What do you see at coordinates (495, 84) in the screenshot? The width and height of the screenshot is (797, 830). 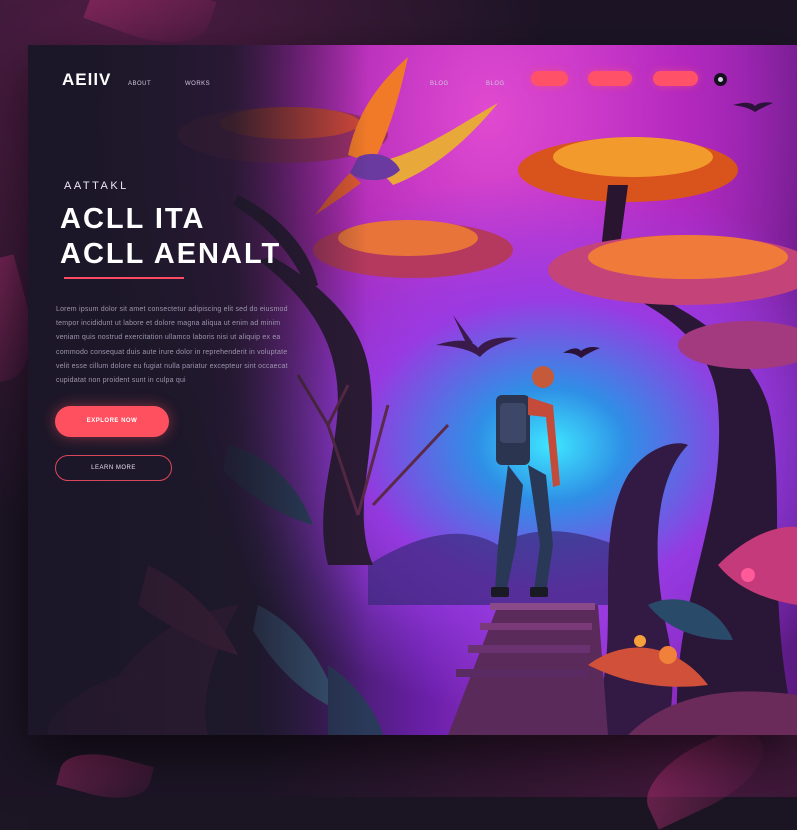 I see `nav-link-blog-2: BLOG` at bounding box center [495, 84].